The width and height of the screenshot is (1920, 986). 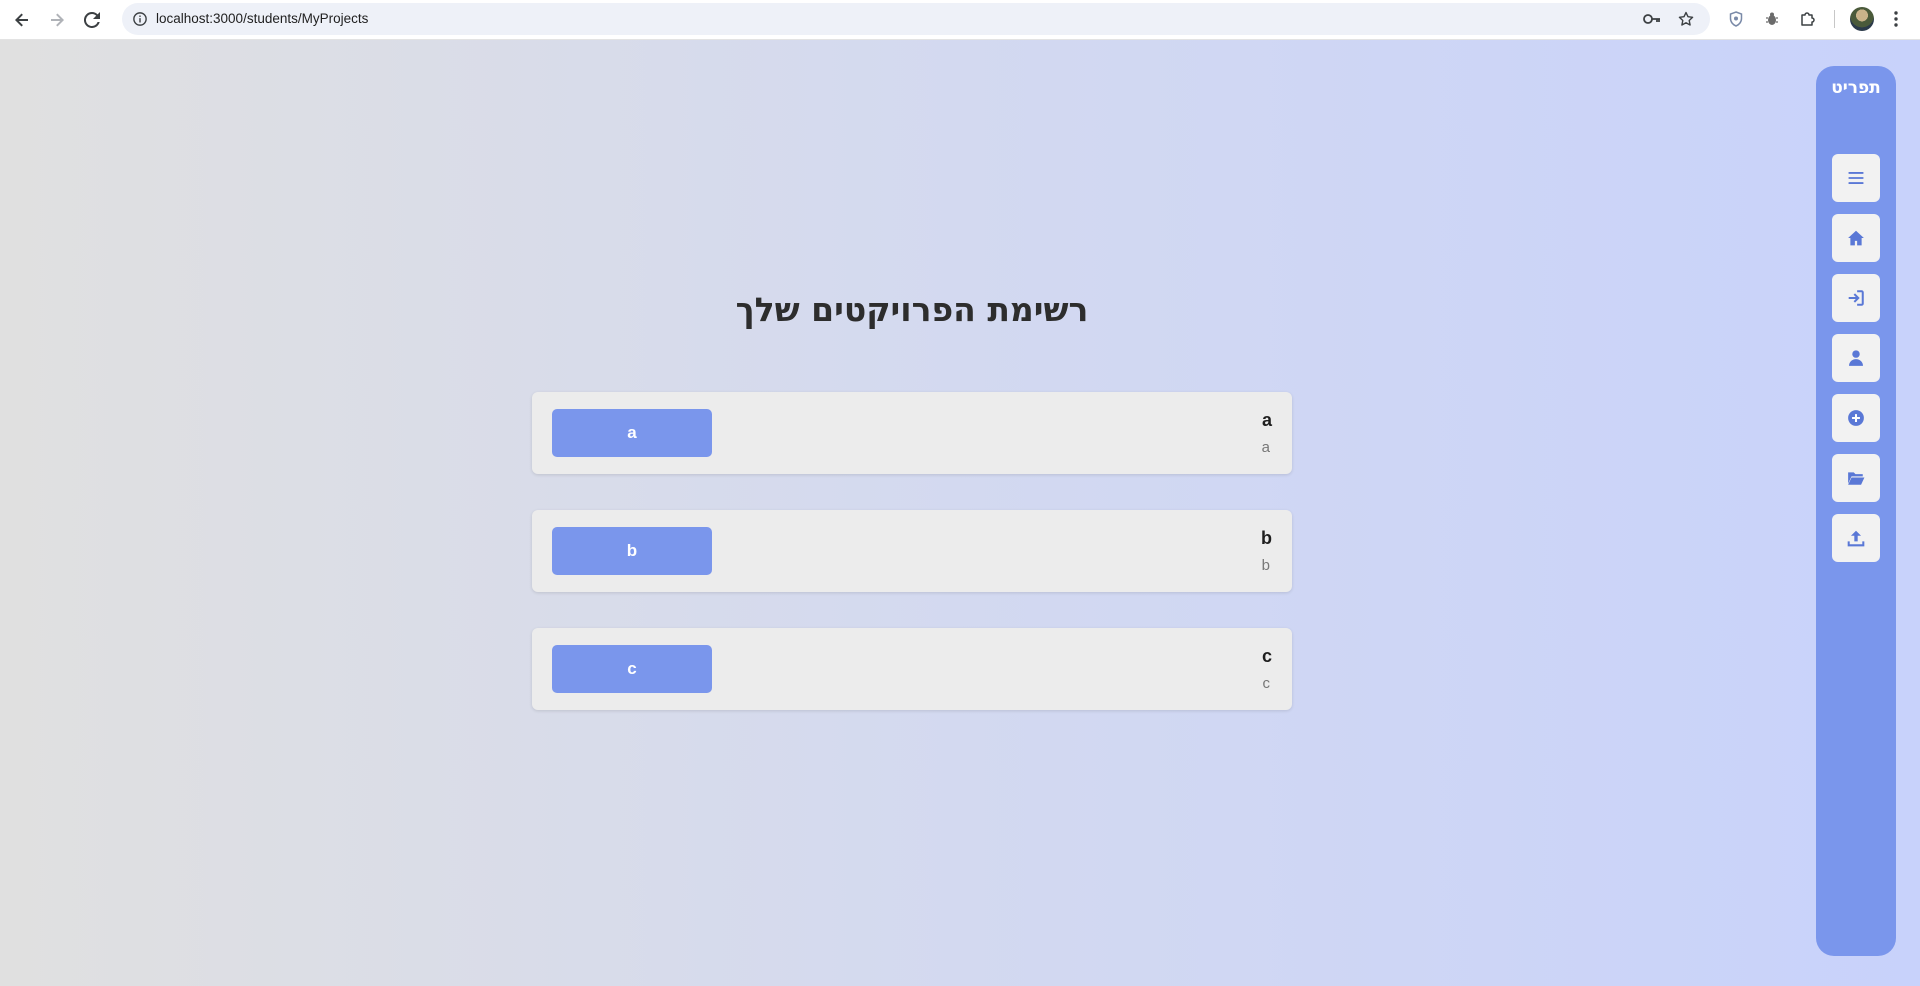 I want to click on extension-bug-icon, so click(x=1772, y=19).